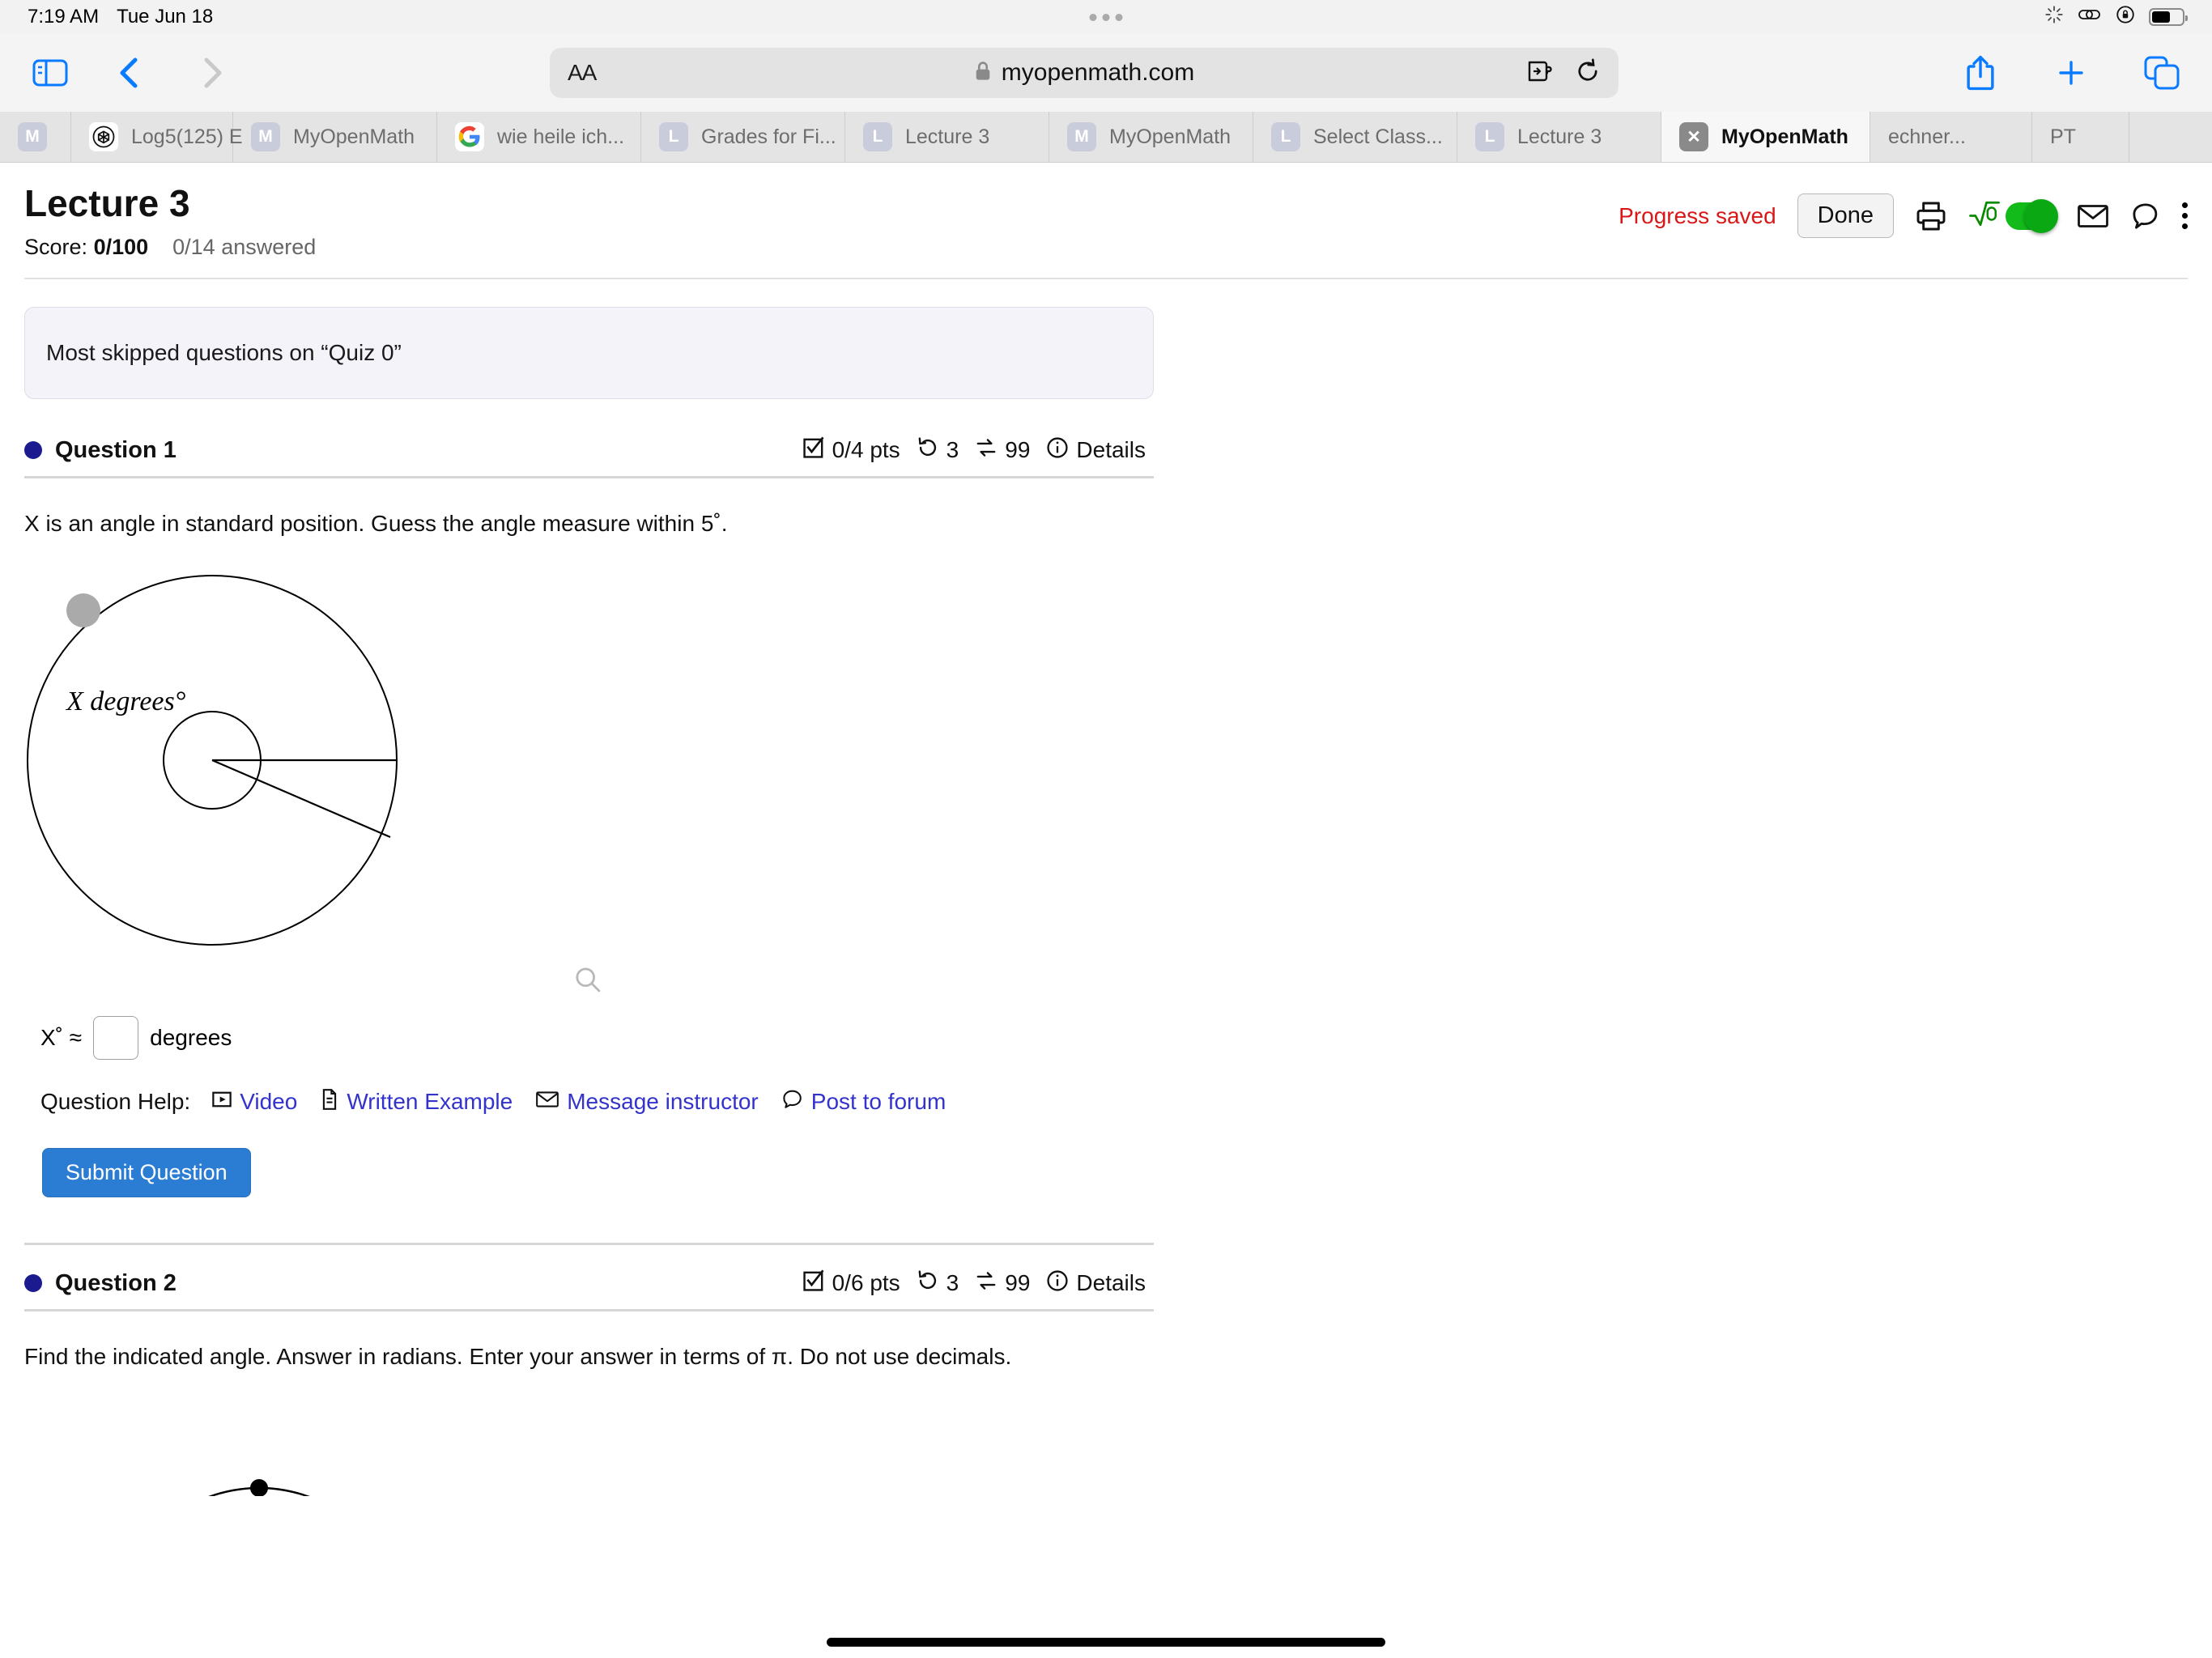 The width and height of the screenshot is (2212, 1658). Describe the element at coordinates (590, 981) in the screenshot. I see `magnifier-icon` at that location.